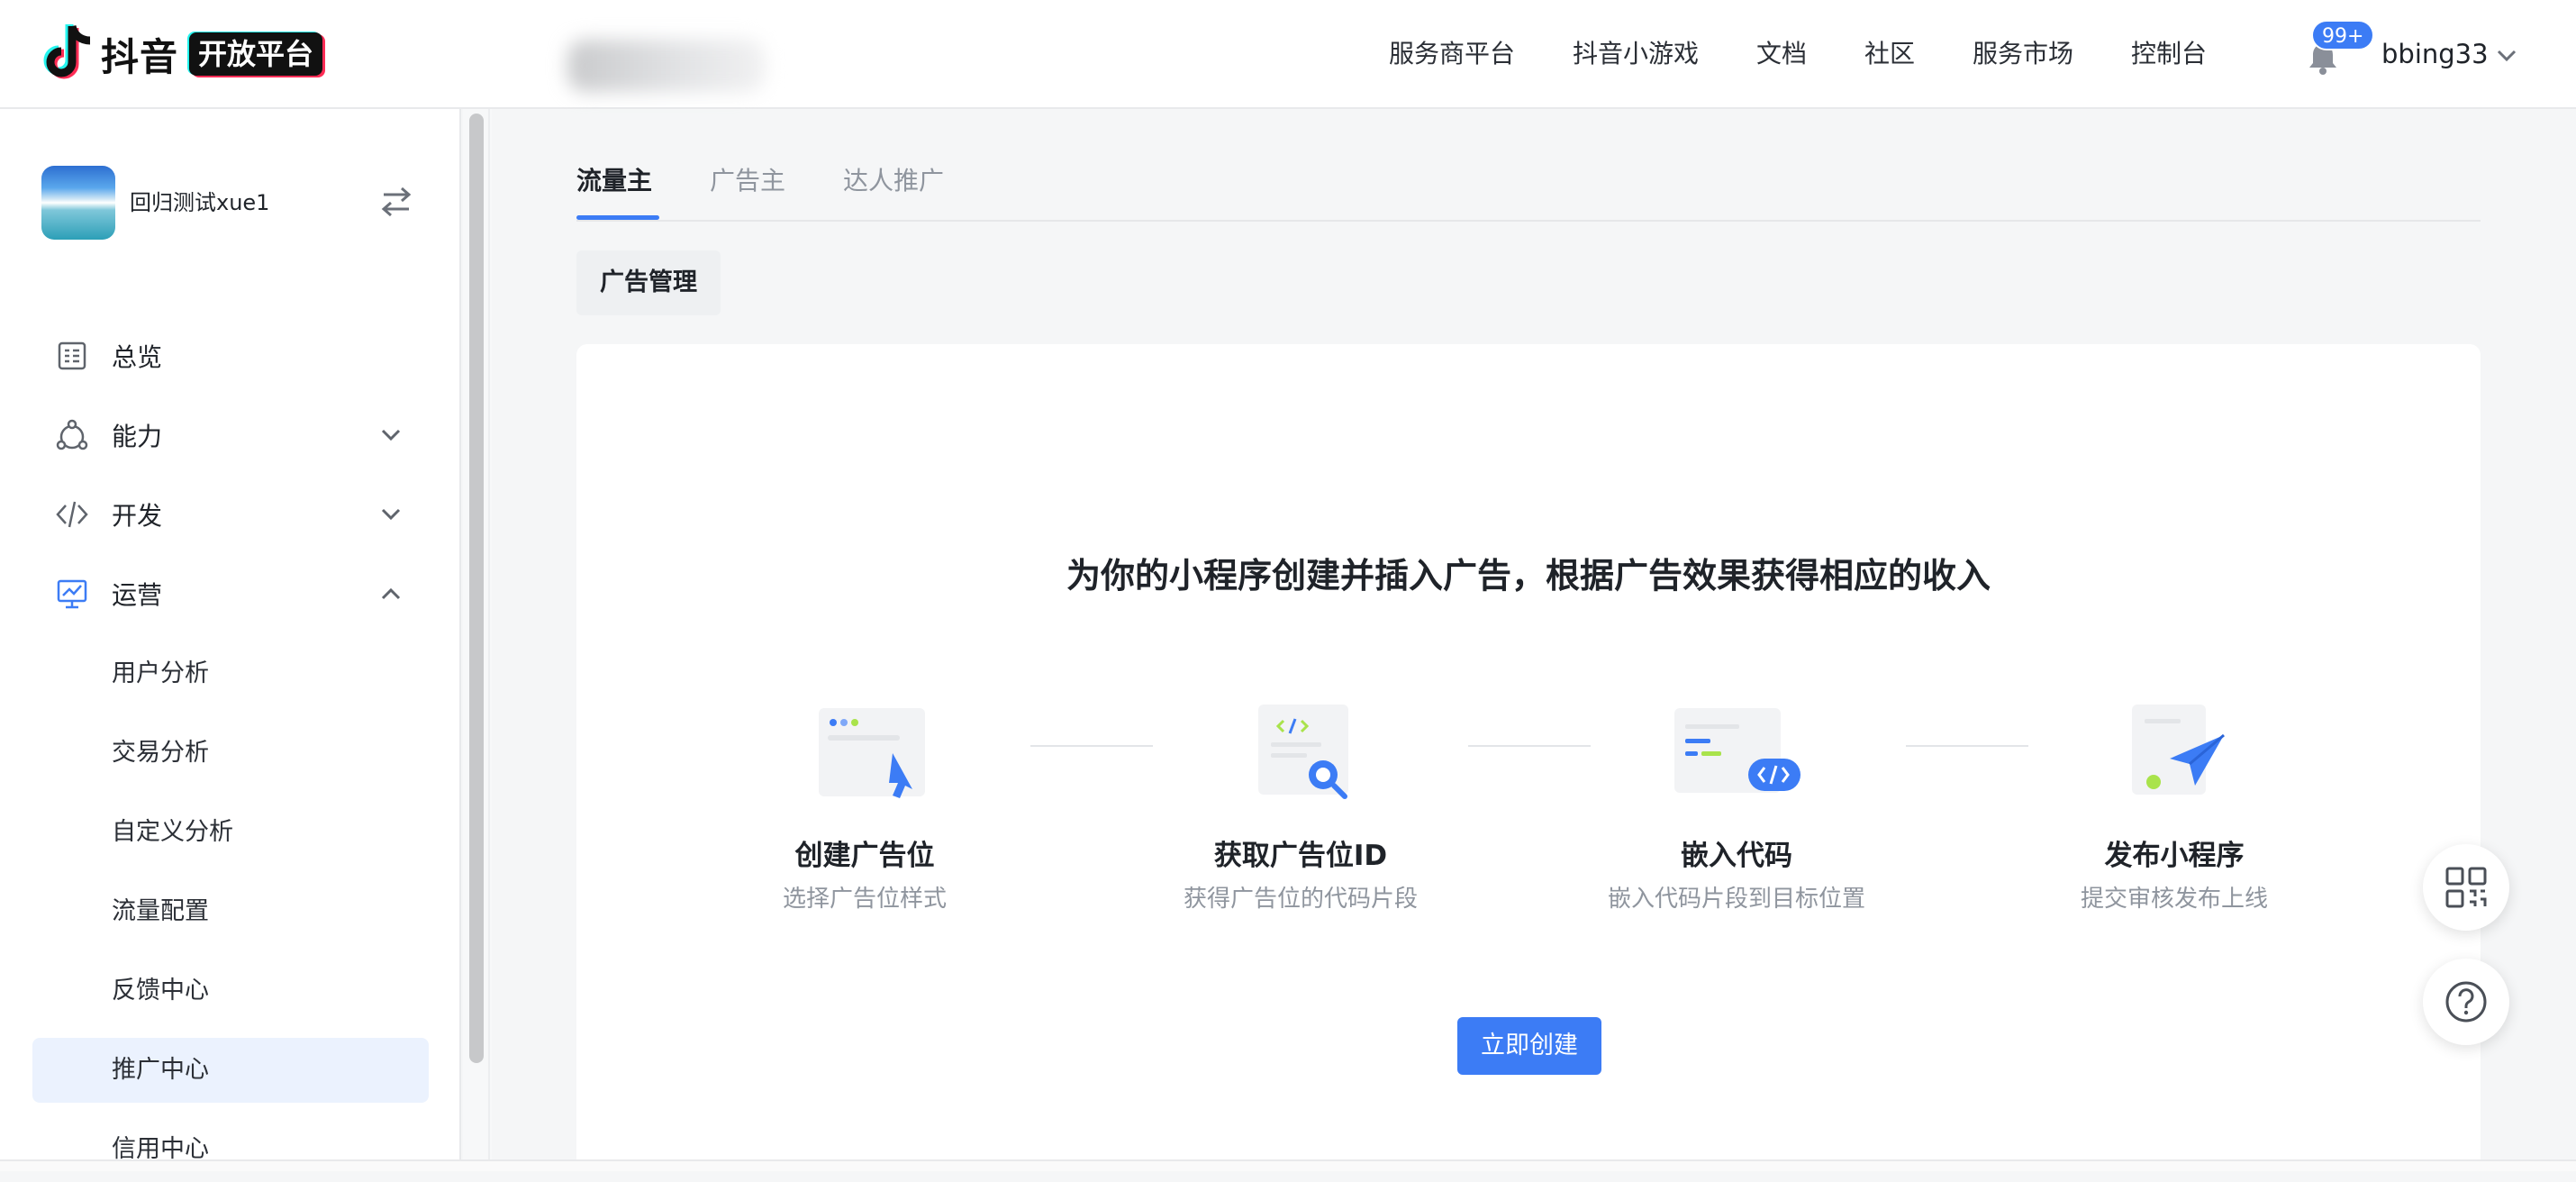  I want to click on help-float-button, so click(2466, 1002).